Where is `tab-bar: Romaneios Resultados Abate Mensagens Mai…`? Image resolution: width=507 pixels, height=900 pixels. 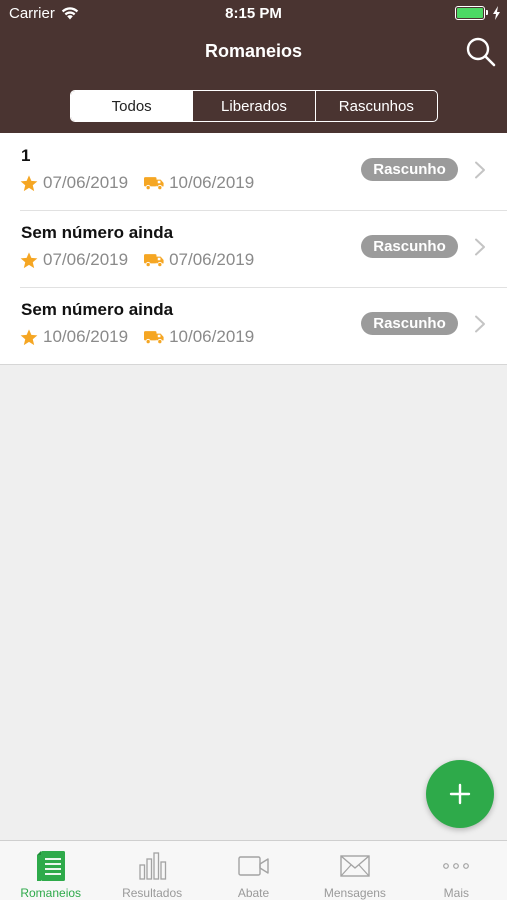
tab-bar: Romaneios Resultados Abate Mensagens Mai… is located at coordinates (253, 870).